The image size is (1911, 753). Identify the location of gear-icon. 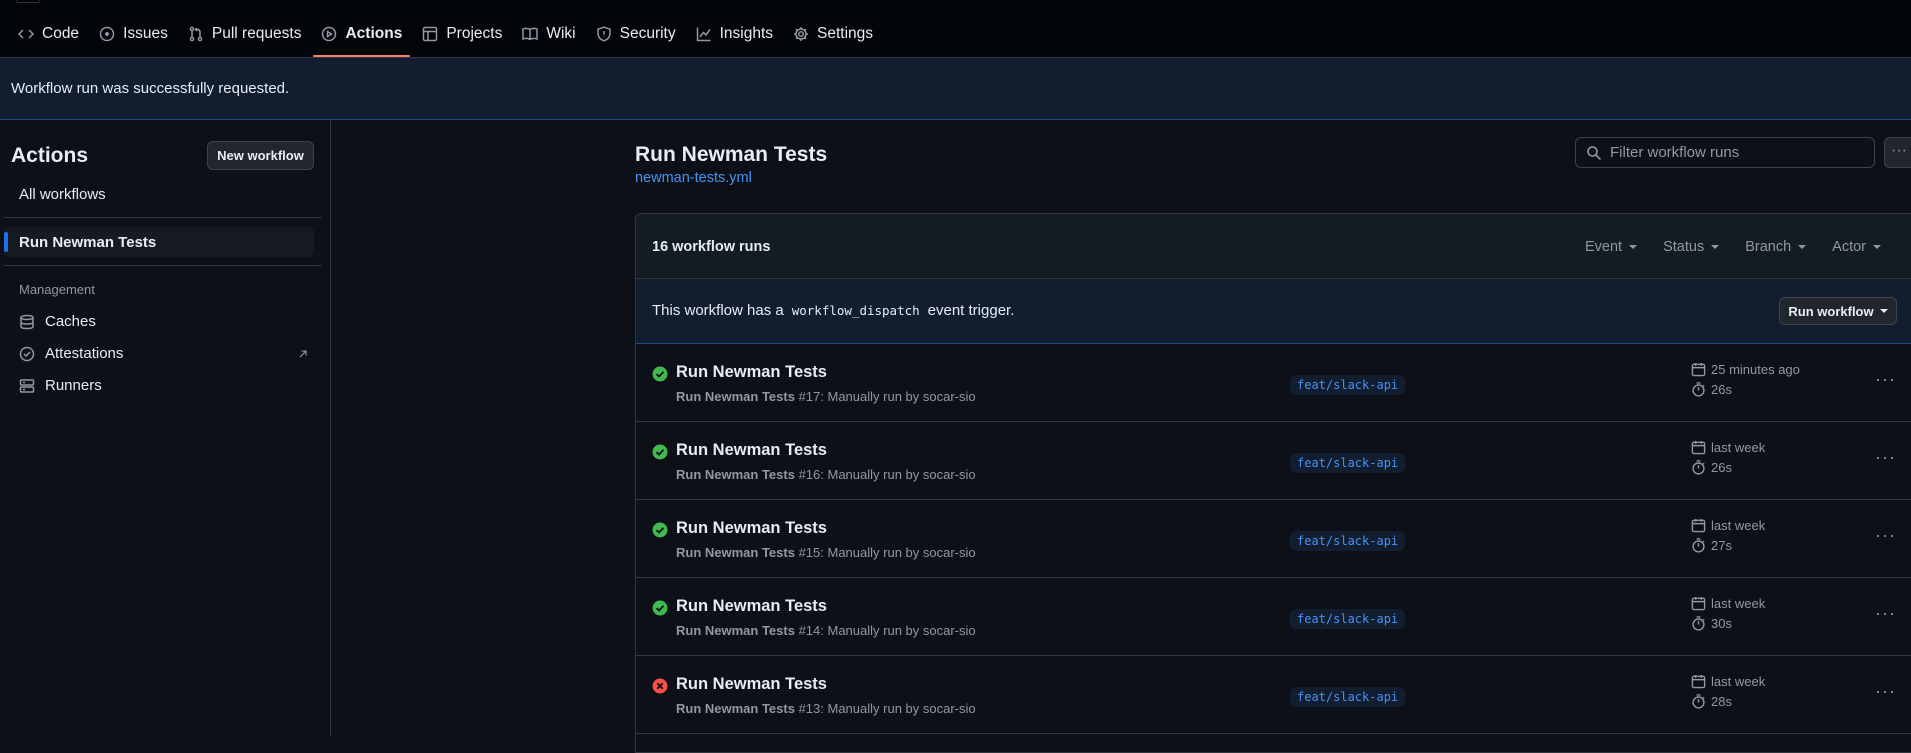
(801, 34).